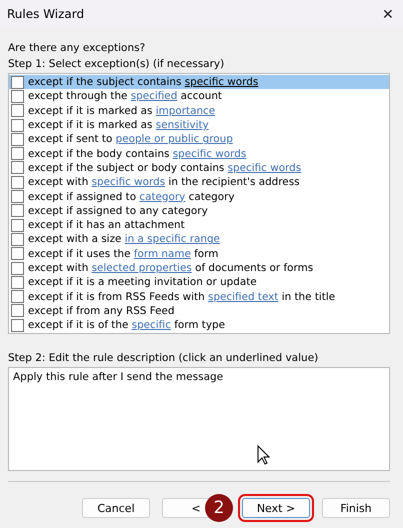  Describe the element at coordinates (117, 296) in the screenshot. I see `exception-text: except if it is from RSS Feeds with` at that location.